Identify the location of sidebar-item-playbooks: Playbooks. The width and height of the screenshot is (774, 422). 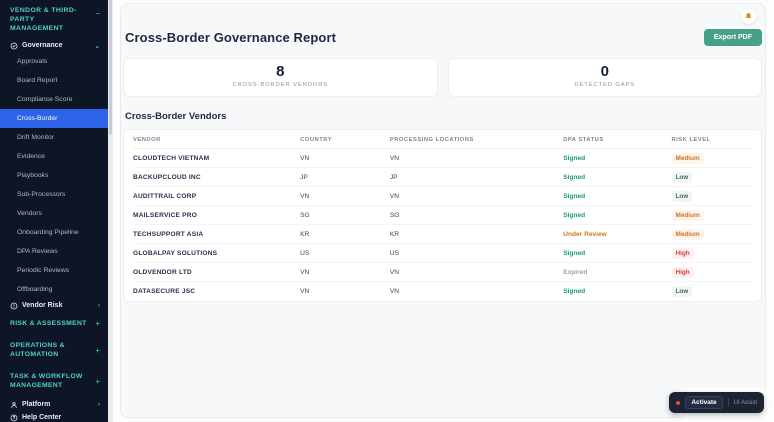
(54, 175).